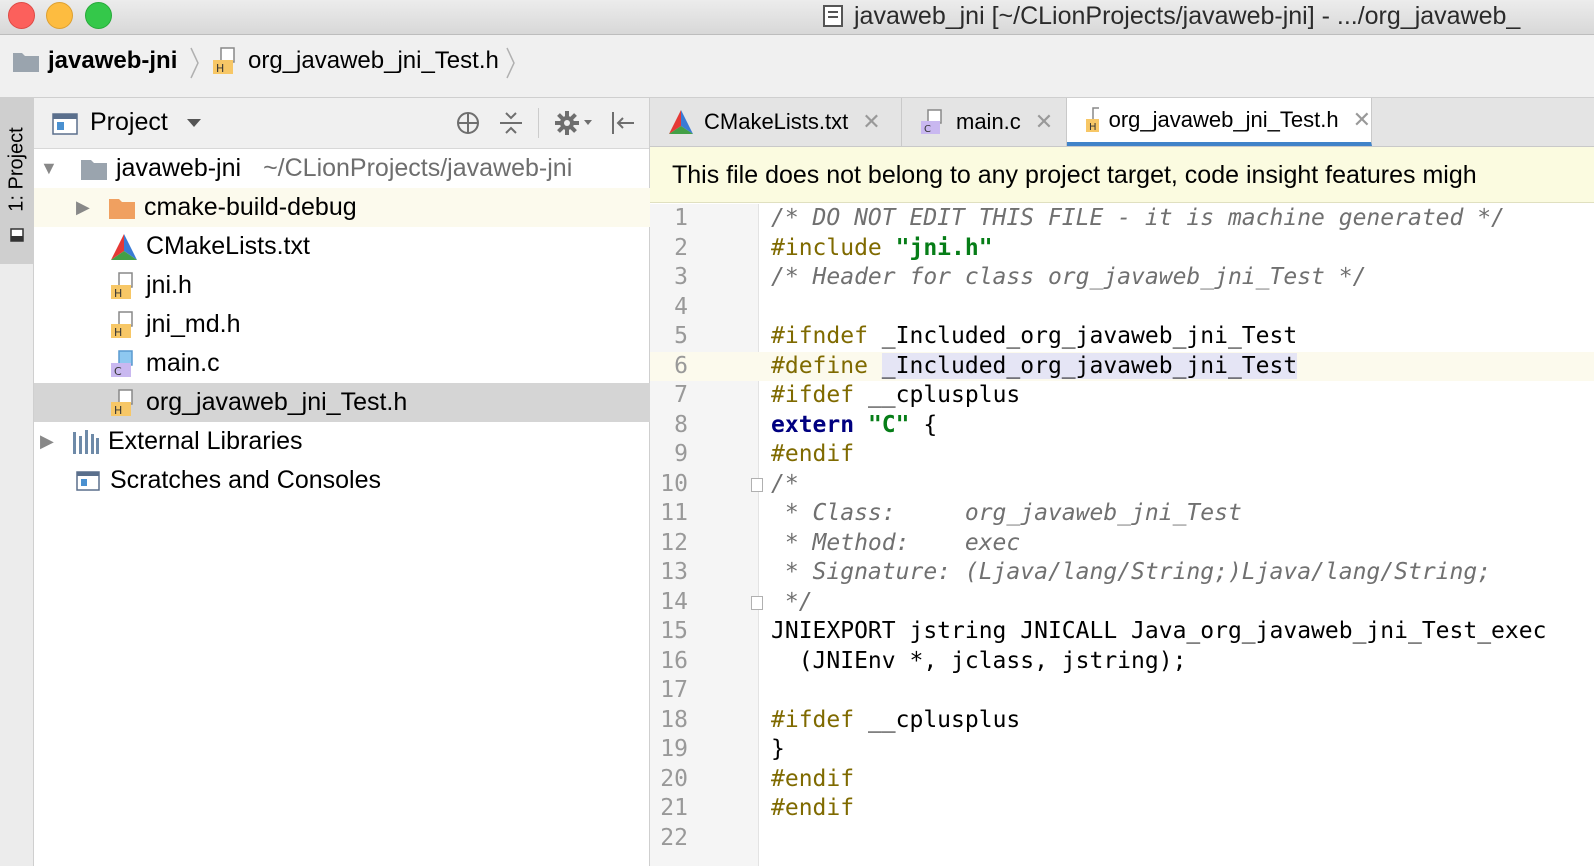  What do you see at coordinates (764, 454) in the screenshot?
I see `code-line: 9 #endif` at bounding box center [764, 454].